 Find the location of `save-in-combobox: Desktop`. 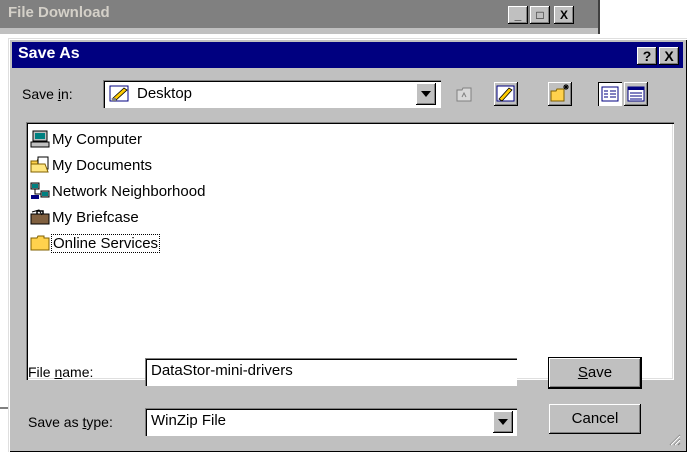

save-in-combobox: Desktop is located at coordinates (272, 94).